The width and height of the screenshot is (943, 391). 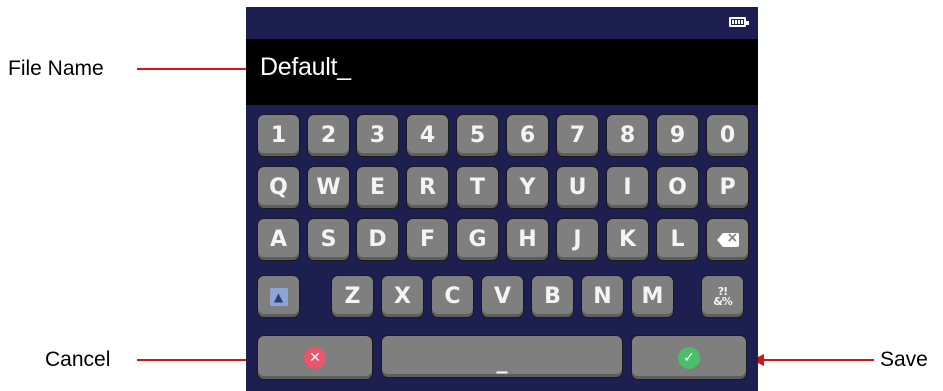 I want to click on key-1: 1, so click(x=278, y=135).